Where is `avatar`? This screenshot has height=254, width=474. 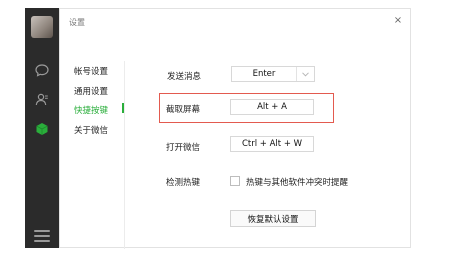
avatar is located at coordinates (42, 27).